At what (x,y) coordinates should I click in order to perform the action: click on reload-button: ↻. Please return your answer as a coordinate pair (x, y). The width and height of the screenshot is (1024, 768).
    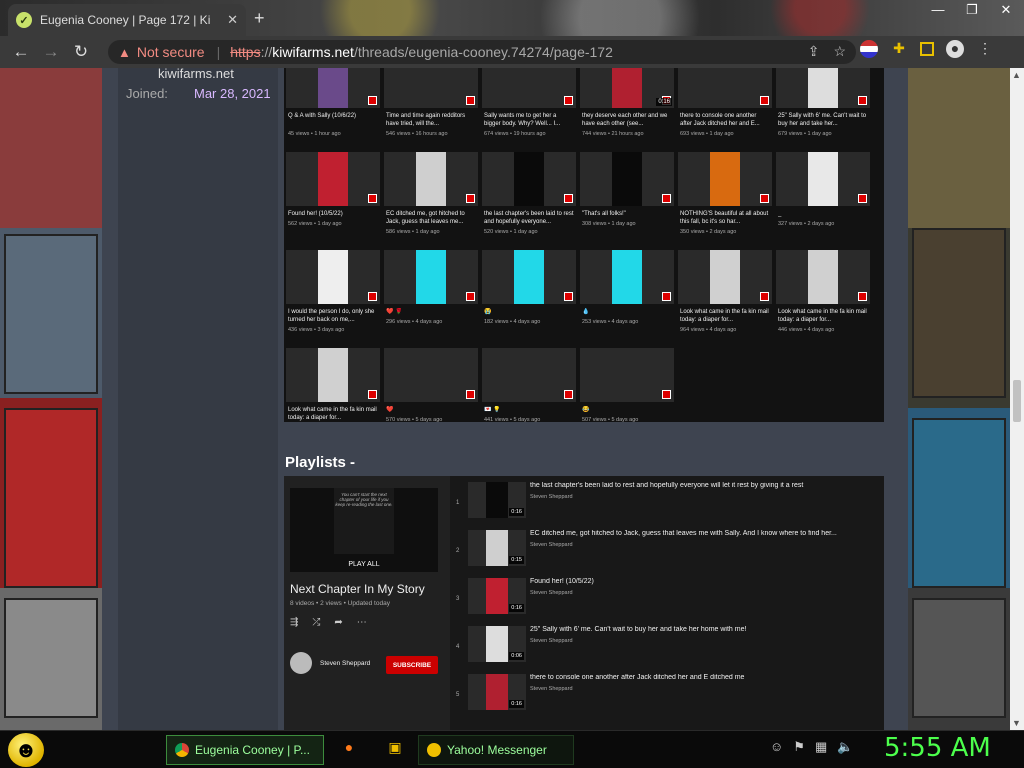
    Looking at the image, I should click on (81, 52).